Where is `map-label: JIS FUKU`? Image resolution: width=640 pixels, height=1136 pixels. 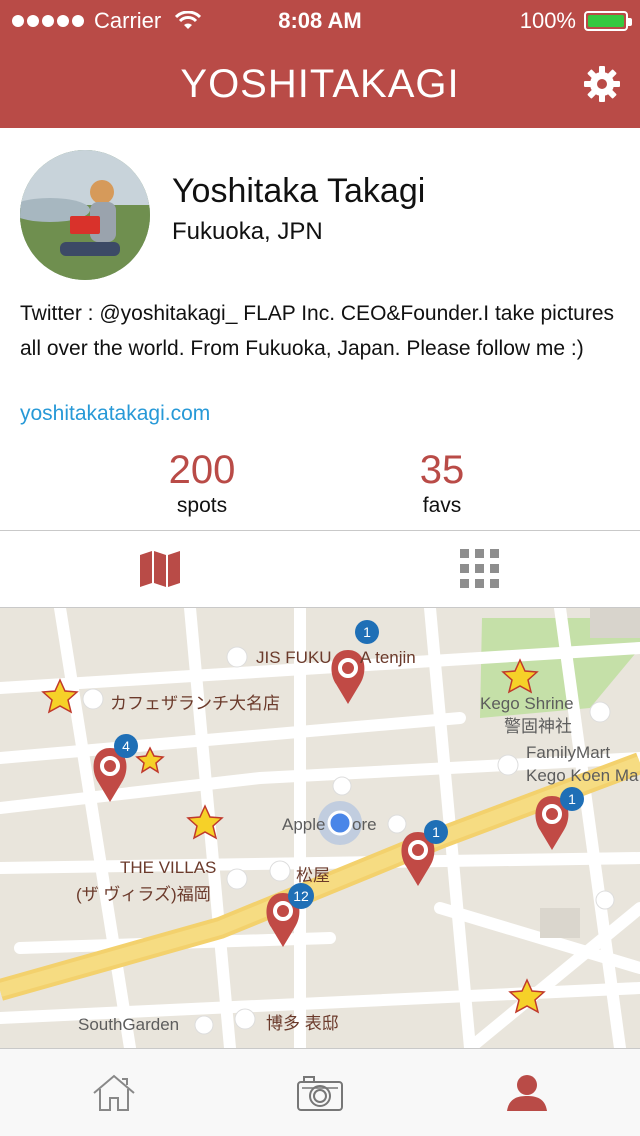 map-label: JIS FUKU is located at coordinates (294, 657).